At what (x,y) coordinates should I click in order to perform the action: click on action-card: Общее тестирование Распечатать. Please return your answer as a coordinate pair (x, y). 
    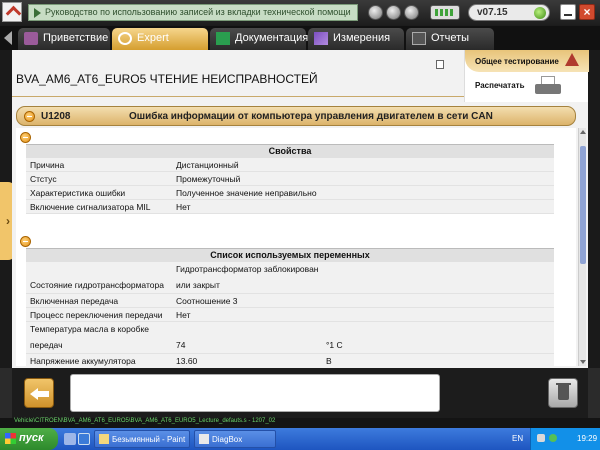
    Looking at the image, I should click on (526, 76).